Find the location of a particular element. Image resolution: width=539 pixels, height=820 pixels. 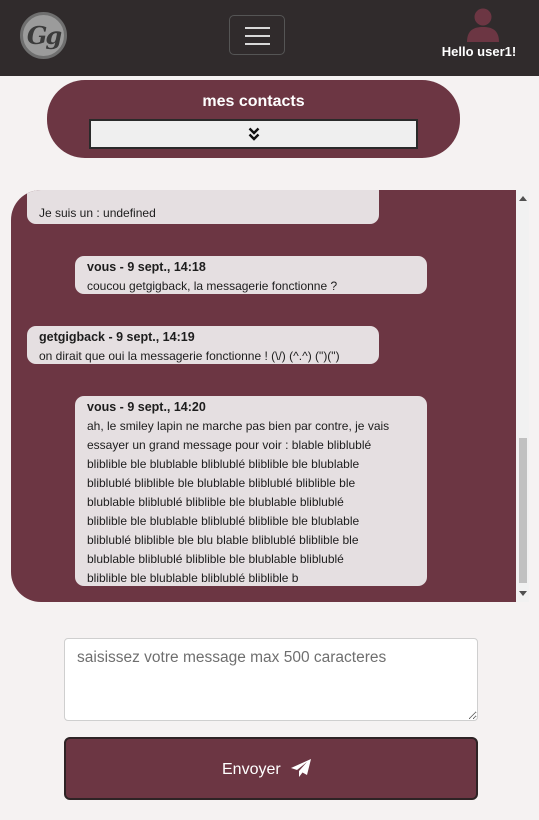

message-bubble: Je suis un : undefined is located at coordinates (203, 207).